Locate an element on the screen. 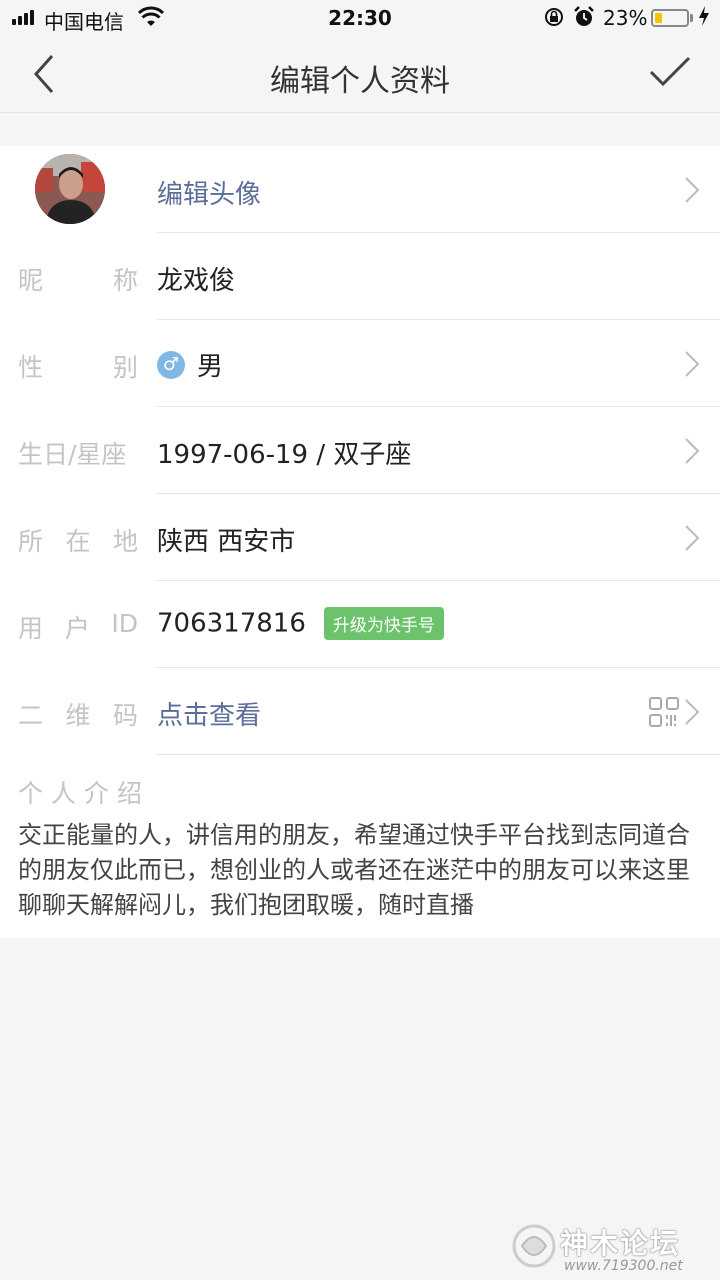  watermark-logo-icon is located at coordinates (534, 1246).